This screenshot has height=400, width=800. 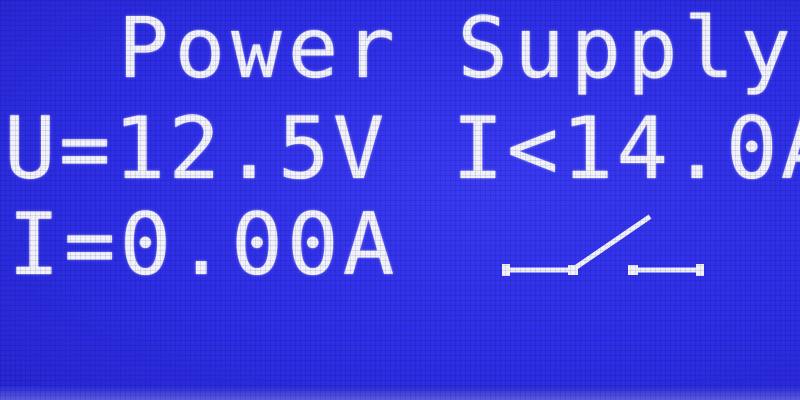 I want to click on display-bezel-edge, so click(x=400, y=393).